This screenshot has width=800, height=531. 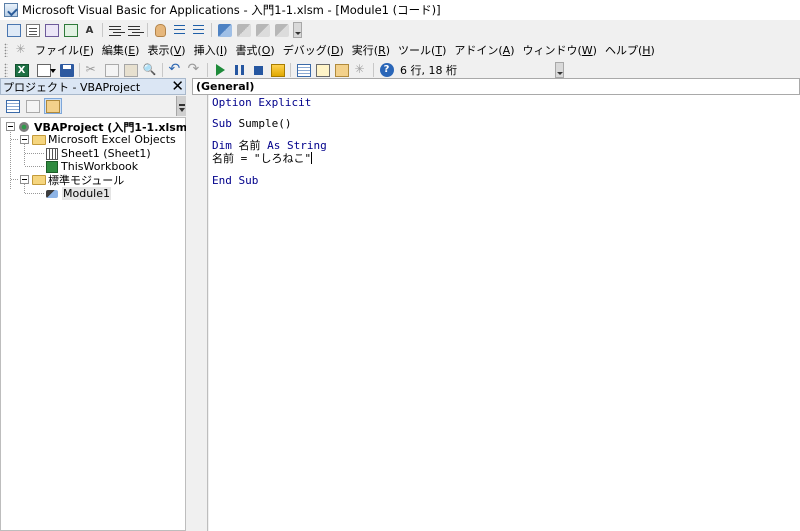 I want to click on copy-button, so click(x=111, y=70).